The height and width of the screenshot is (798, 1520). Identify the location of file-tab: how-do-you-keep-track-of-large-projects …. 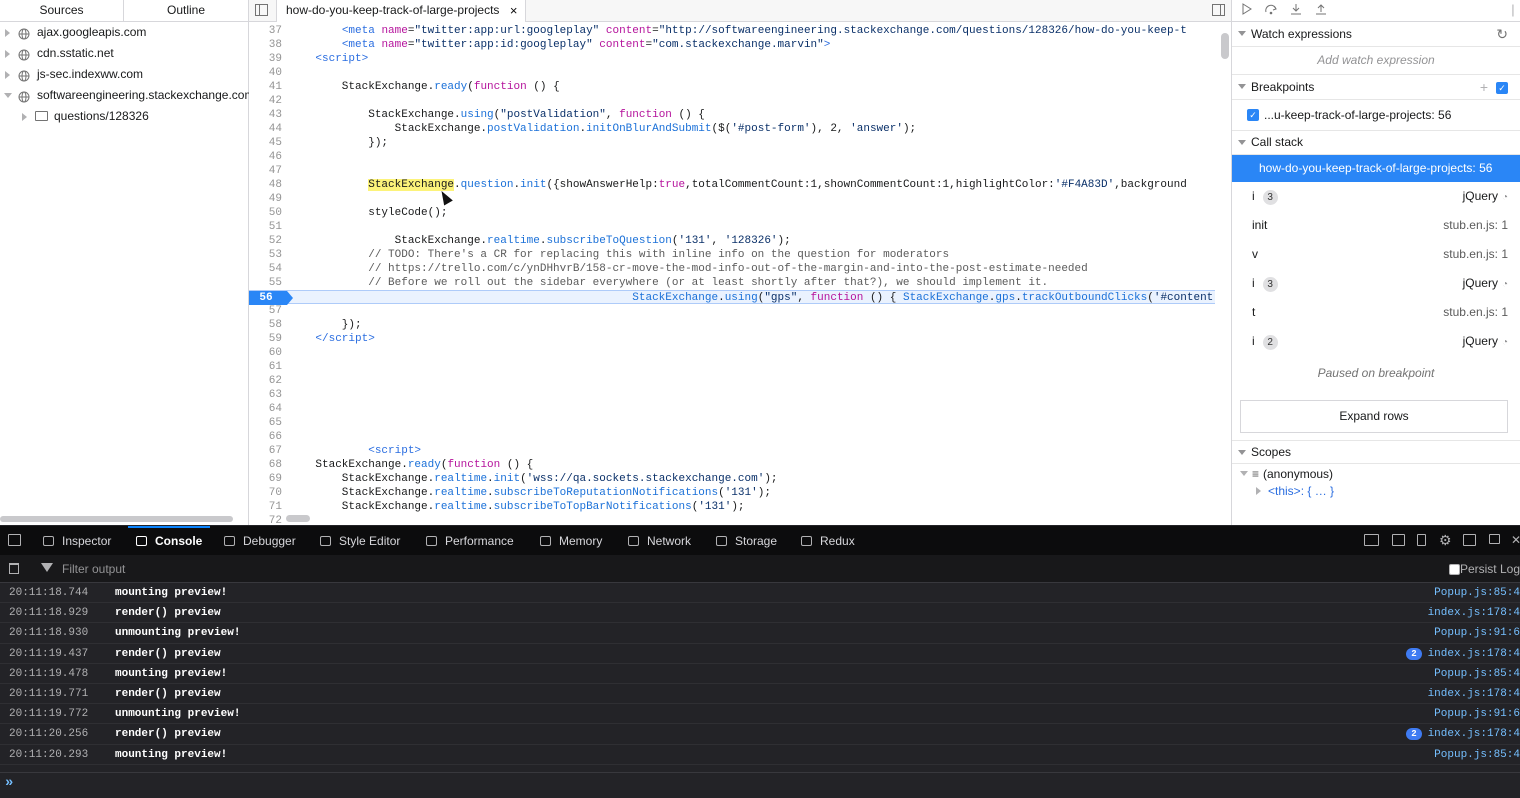
(401, 11).